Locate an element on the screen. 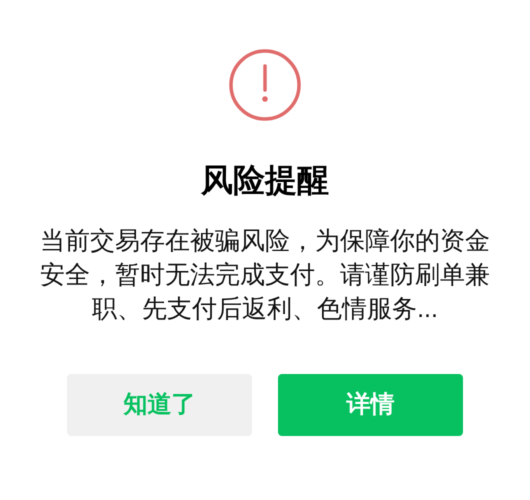  dialog-title: 风险提醒 is located at coordinates (265, 180).